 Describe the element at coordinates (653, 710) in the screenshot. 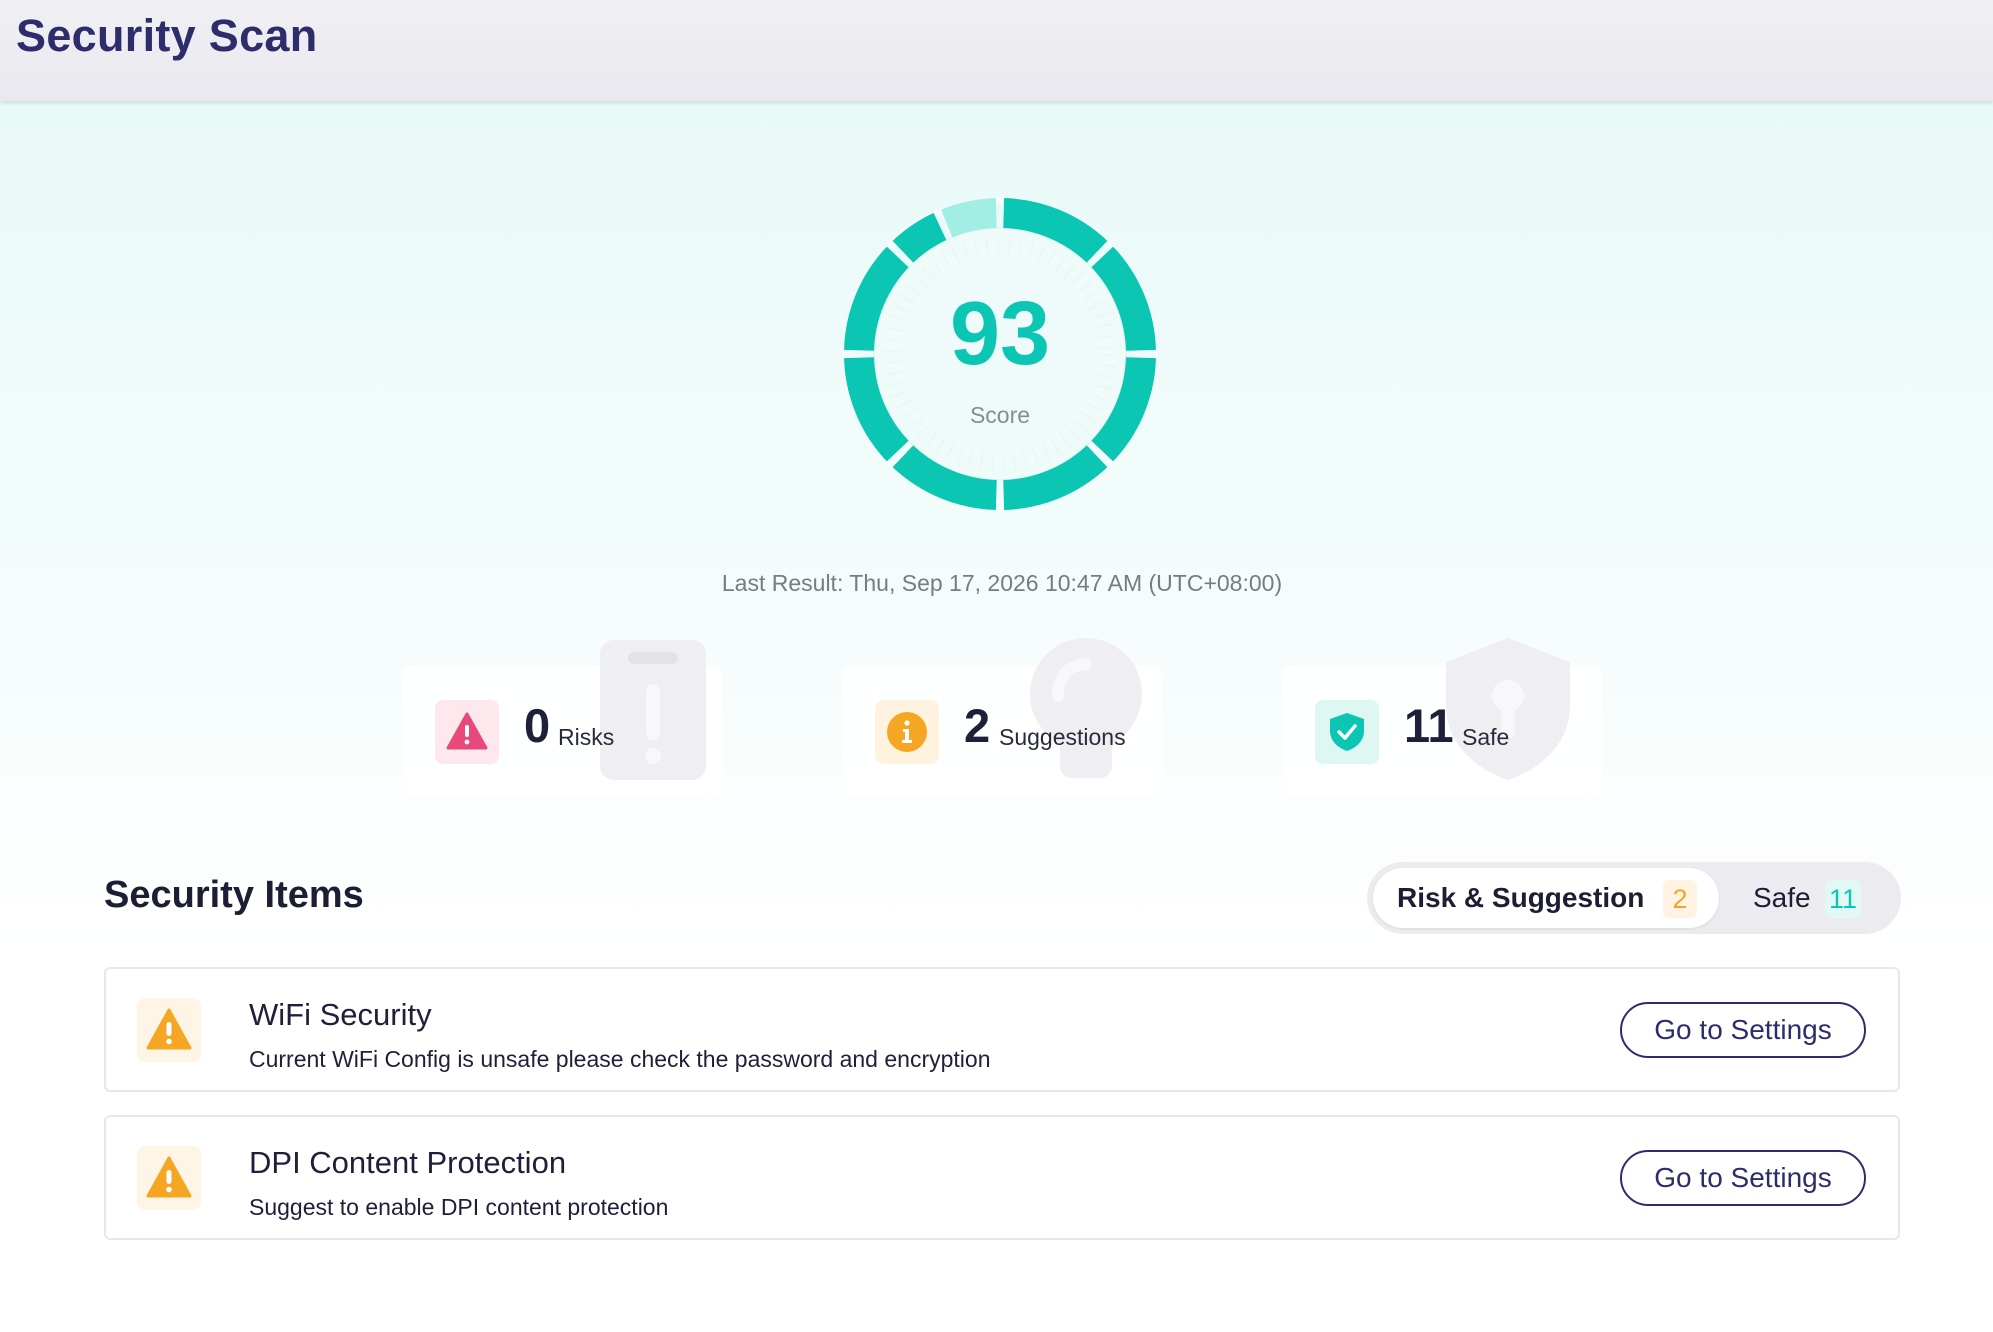

I see `clipboard-alert-watermark-icon` at that location.